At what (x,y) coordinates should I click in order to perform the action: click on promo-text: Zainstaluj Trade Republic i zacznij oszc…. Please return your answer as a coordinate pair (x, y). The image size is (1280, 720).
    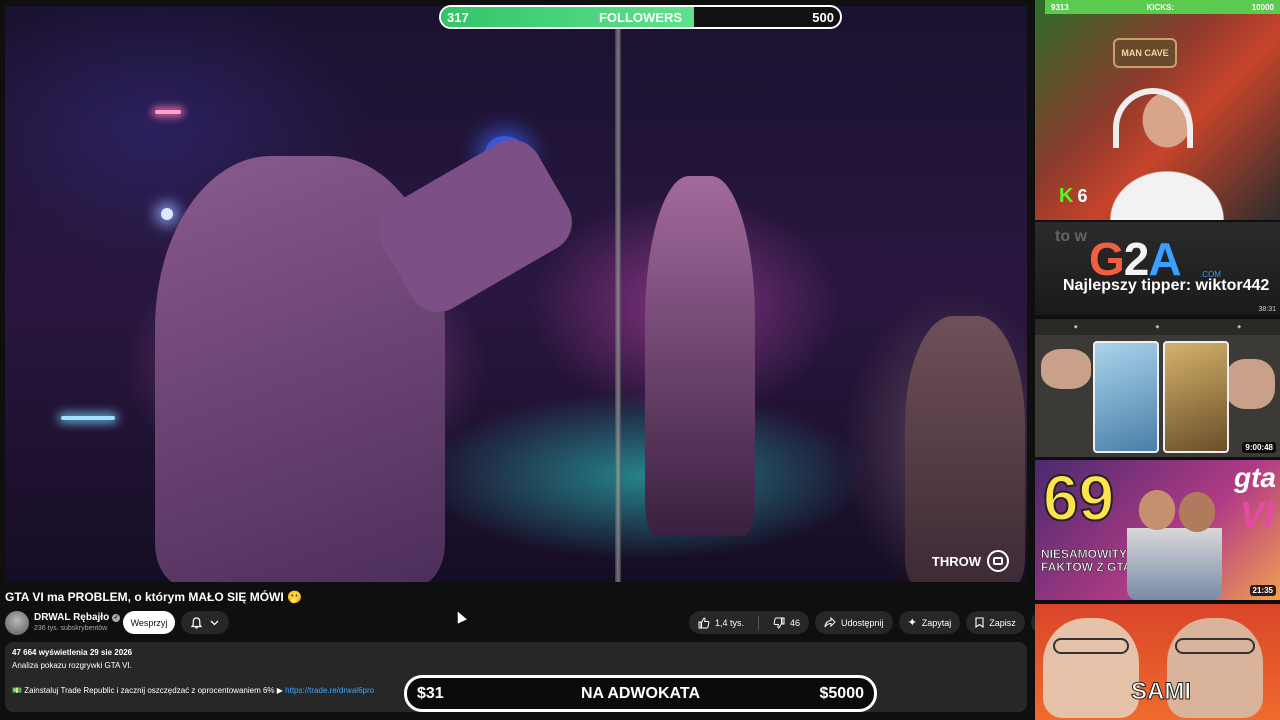
    Looking at the image, I should click on (153, 690).